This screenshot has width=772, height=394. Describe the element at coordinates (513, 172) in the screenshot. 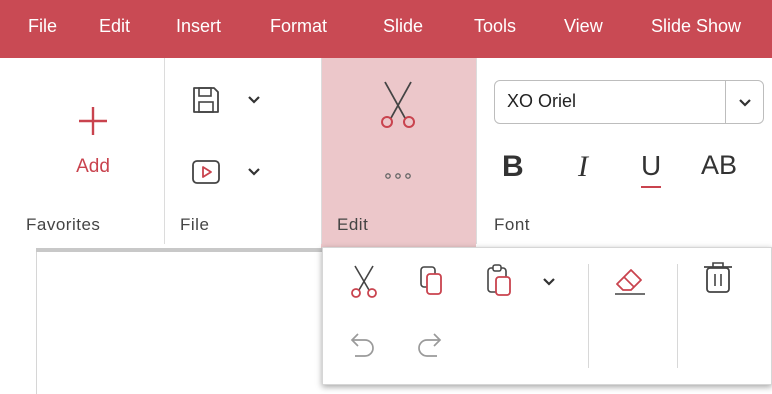

I see `bold-button: B` at that location.